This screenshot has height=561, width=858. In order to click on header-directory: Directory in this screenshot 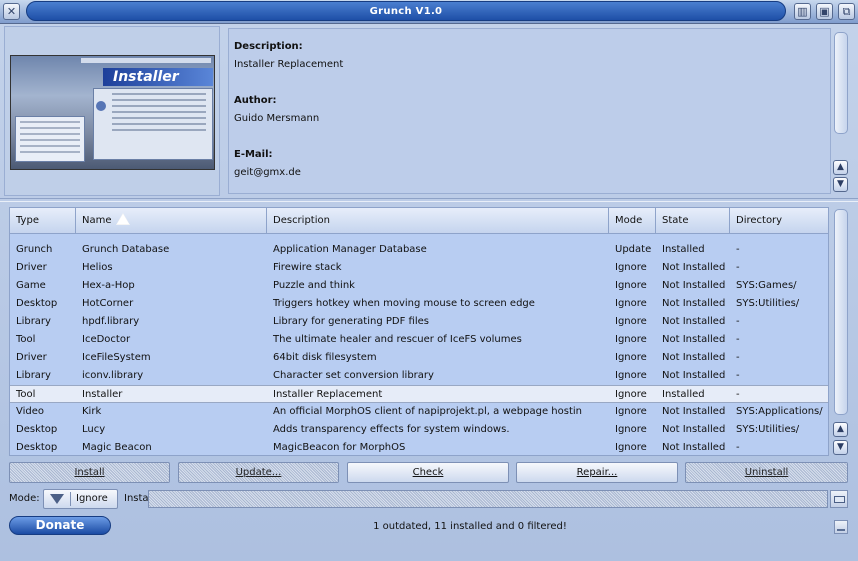, I will do `click(779, 221)`.